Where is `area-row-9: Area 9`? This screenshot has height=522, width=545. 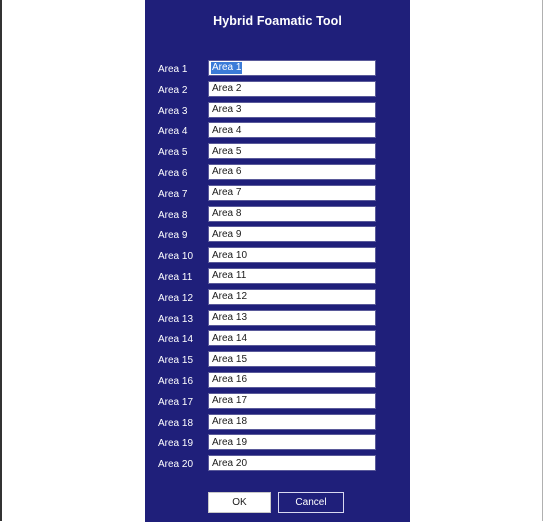
area-row-9: Area 9 is located at coordinates (277, 236).